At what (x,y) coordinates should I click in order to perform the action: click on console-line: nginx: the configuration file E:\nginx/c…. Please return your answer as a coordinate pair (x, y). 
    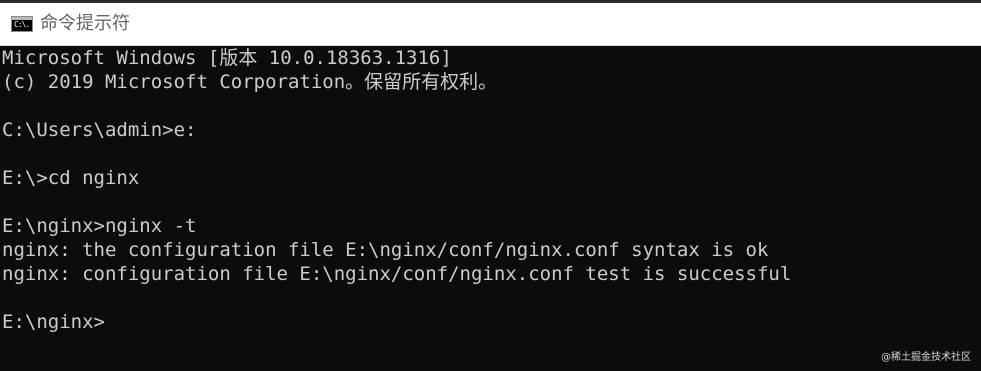
    Looking at the image, I should click on (385, 250).